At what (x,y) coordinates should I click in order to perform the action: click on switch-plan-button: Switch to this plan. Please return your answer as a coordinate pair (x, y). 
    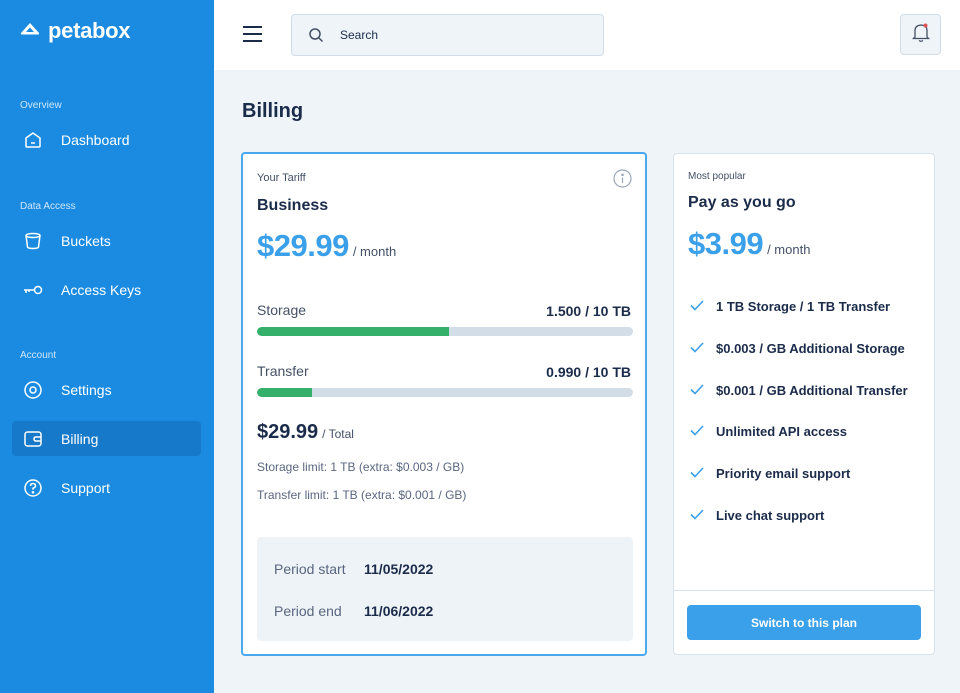
    Looking at the image, I should click on (804, 622).